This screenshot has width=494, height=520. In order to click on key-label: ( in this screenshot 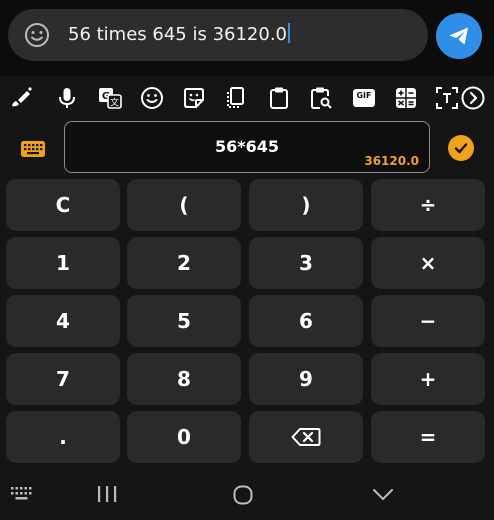, I will do `click(184, 205)`.